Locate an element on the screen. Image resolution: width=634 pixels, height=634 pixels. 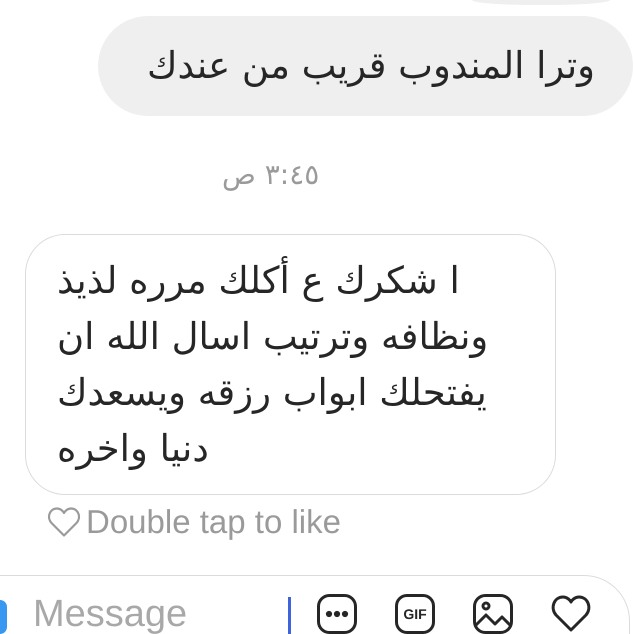
round-button is located at coordinates (3, 617).